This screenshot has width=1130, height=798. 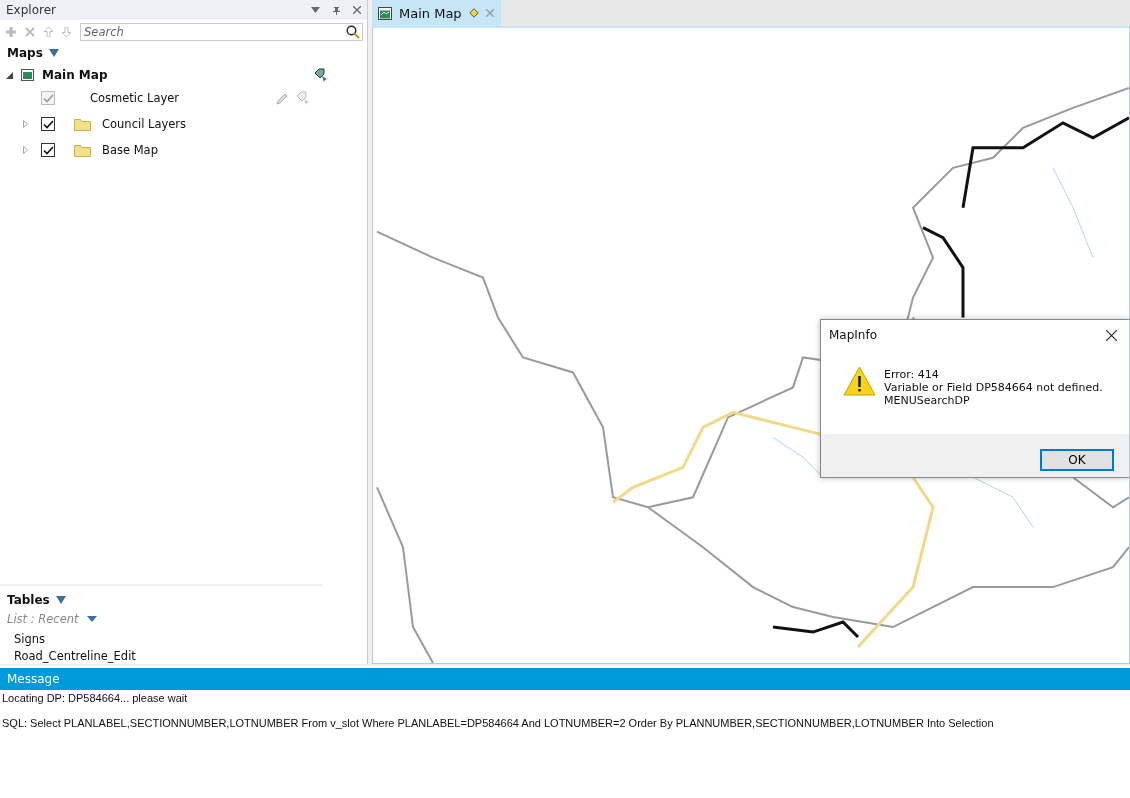 What do you see at coordinates (31, 10) in the screenshot?
I see `panel-title: Explorer` at bounding box center [31, 10].